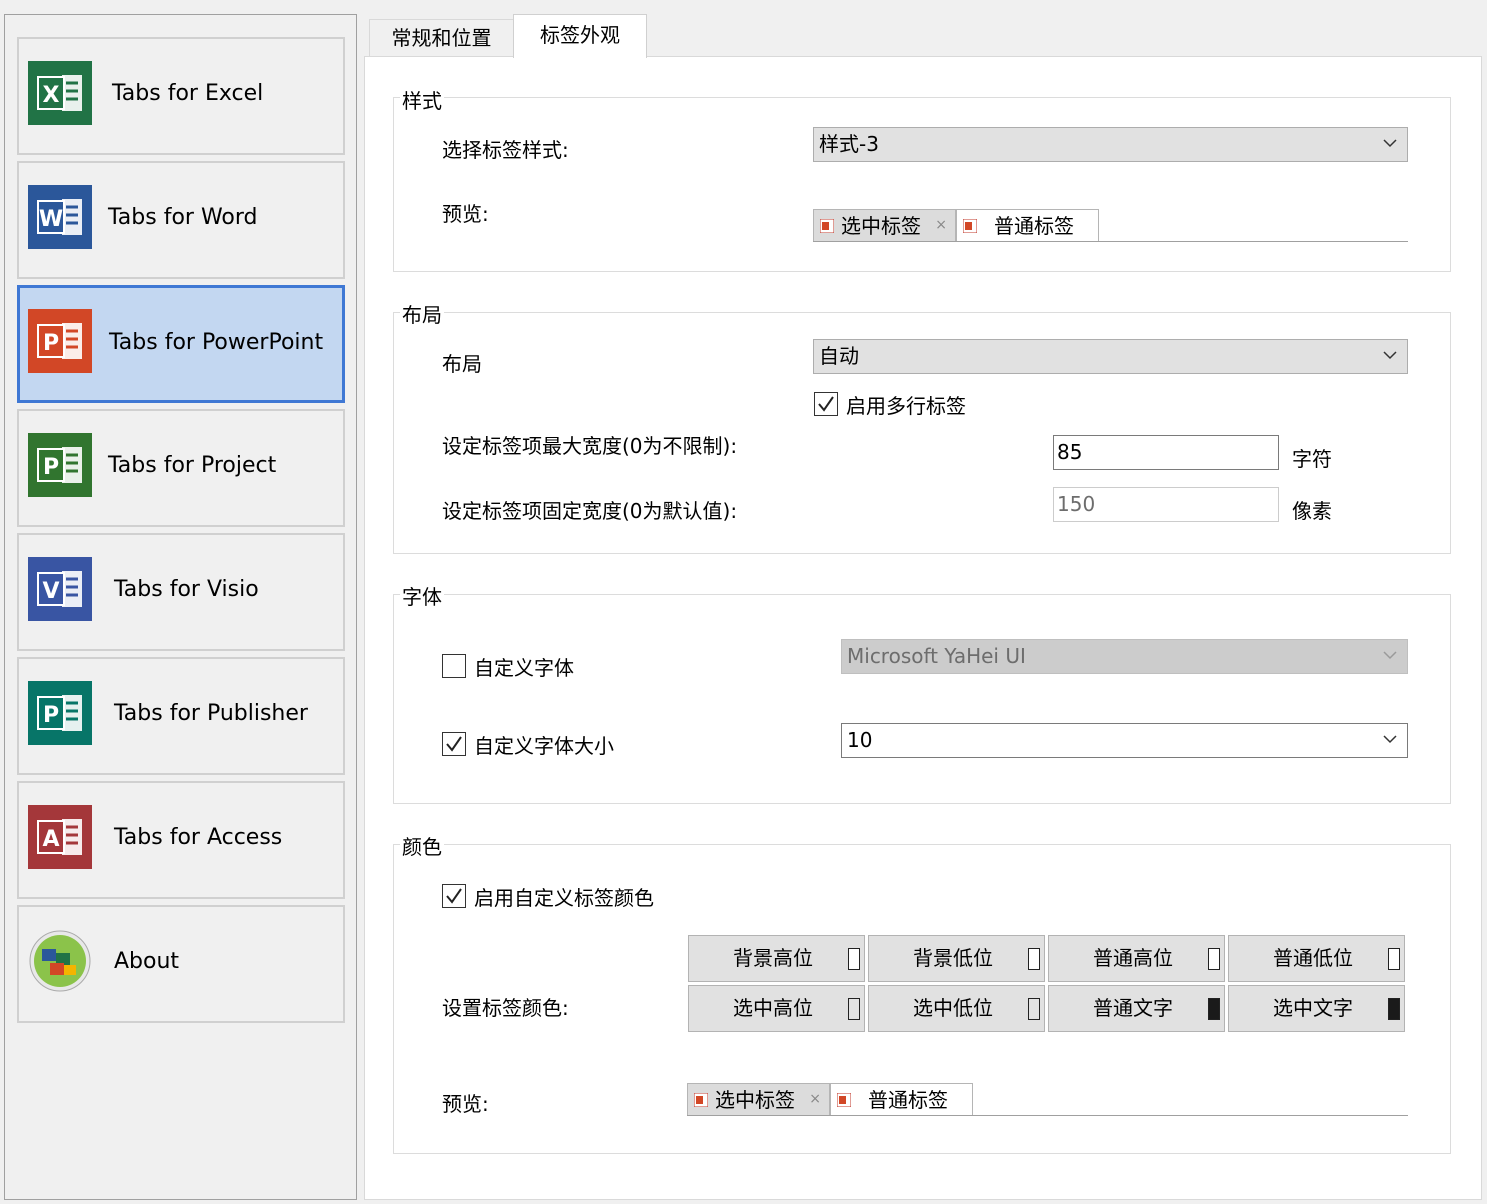  I want to click on sidebar-item-label: Tabs for PowerPoint, so click(216, 342).